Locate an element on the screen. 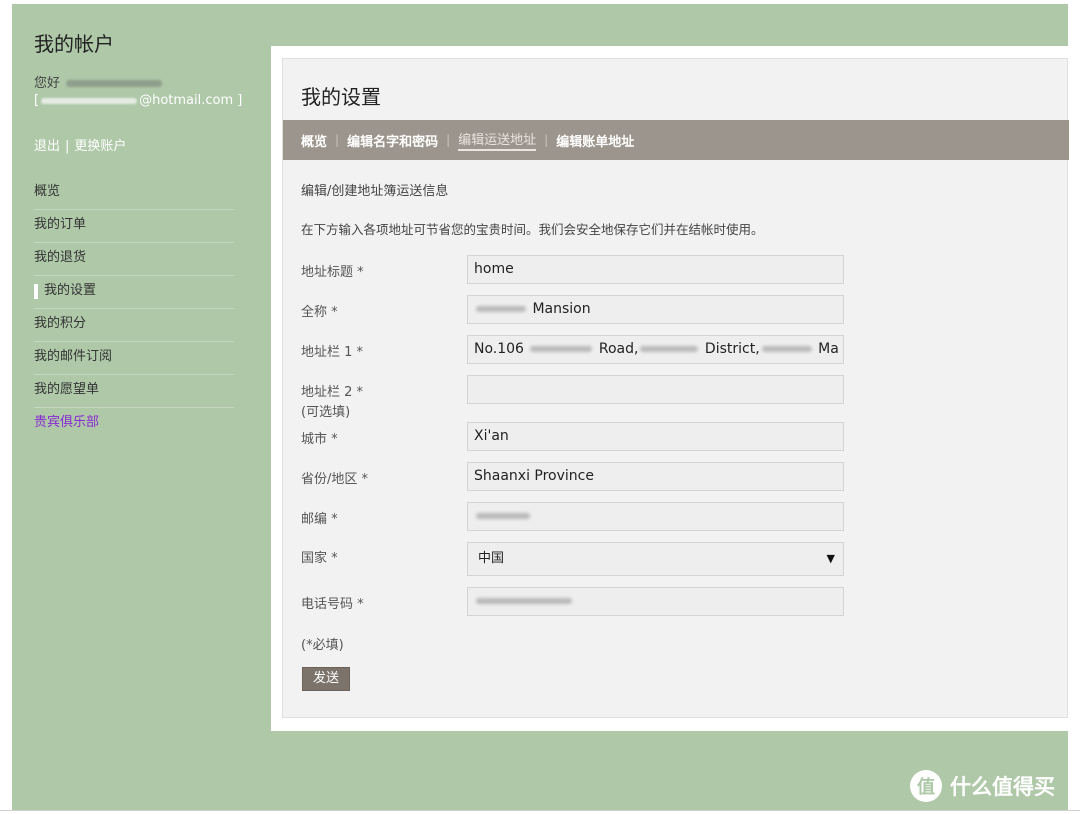 Image resolution: width=1080 pixels, height=814 pixels. phone-label: 电话号码 * is located at coordinates (332, 604).